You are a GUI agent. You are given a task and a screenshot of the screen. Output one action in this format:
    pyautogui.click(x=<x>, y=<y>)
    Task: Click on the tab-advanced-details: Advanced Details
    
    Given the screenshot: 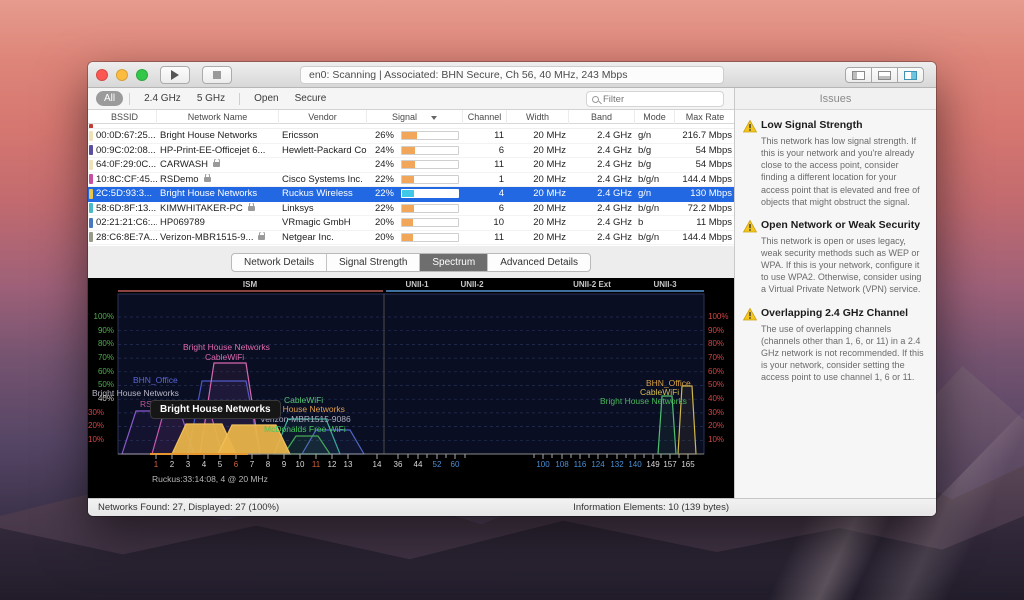 What is the action you would take?
    pyautogui.click(x=539, y=262)
    